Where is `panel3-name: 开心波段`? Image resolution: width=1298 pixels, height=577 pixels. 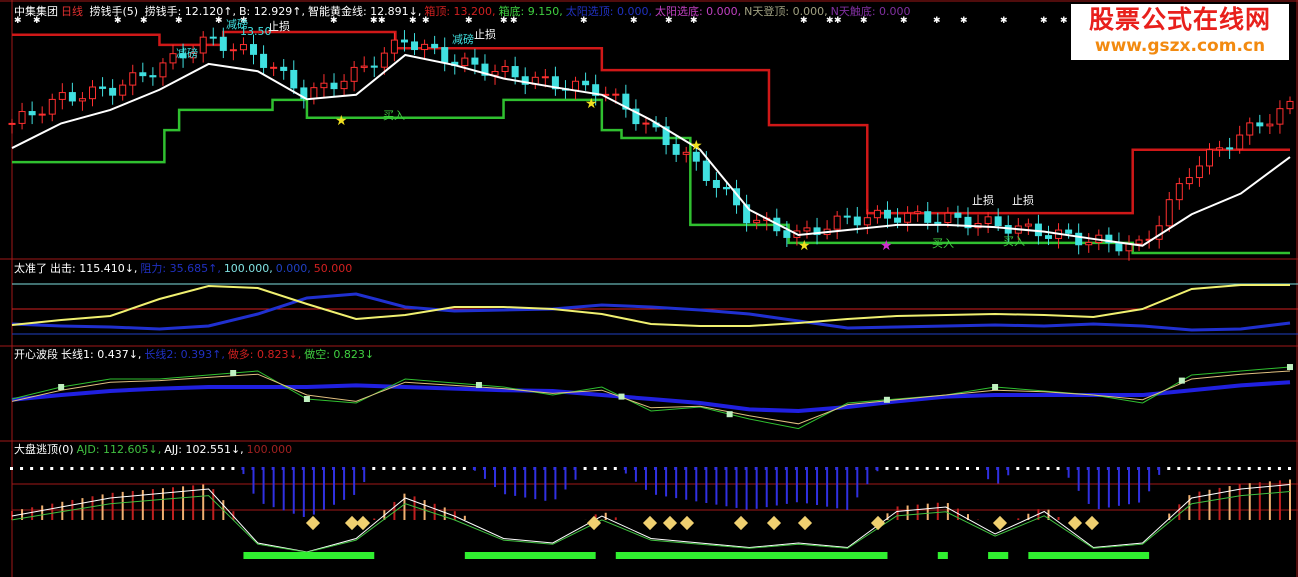 panel3-name: 开心波段 is located at coordinates (36, 354).